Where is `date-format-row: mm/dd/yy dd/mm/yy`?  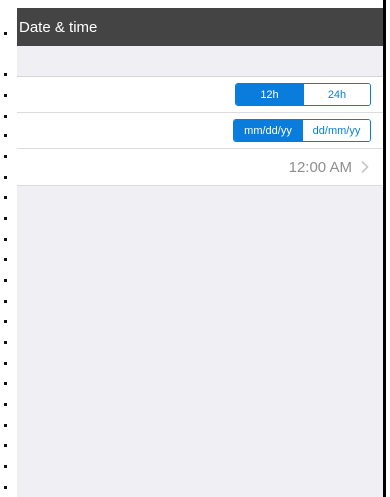
date-format-row: mm/dd/yy dd/mm/yy is located at coordinates (200, 131).